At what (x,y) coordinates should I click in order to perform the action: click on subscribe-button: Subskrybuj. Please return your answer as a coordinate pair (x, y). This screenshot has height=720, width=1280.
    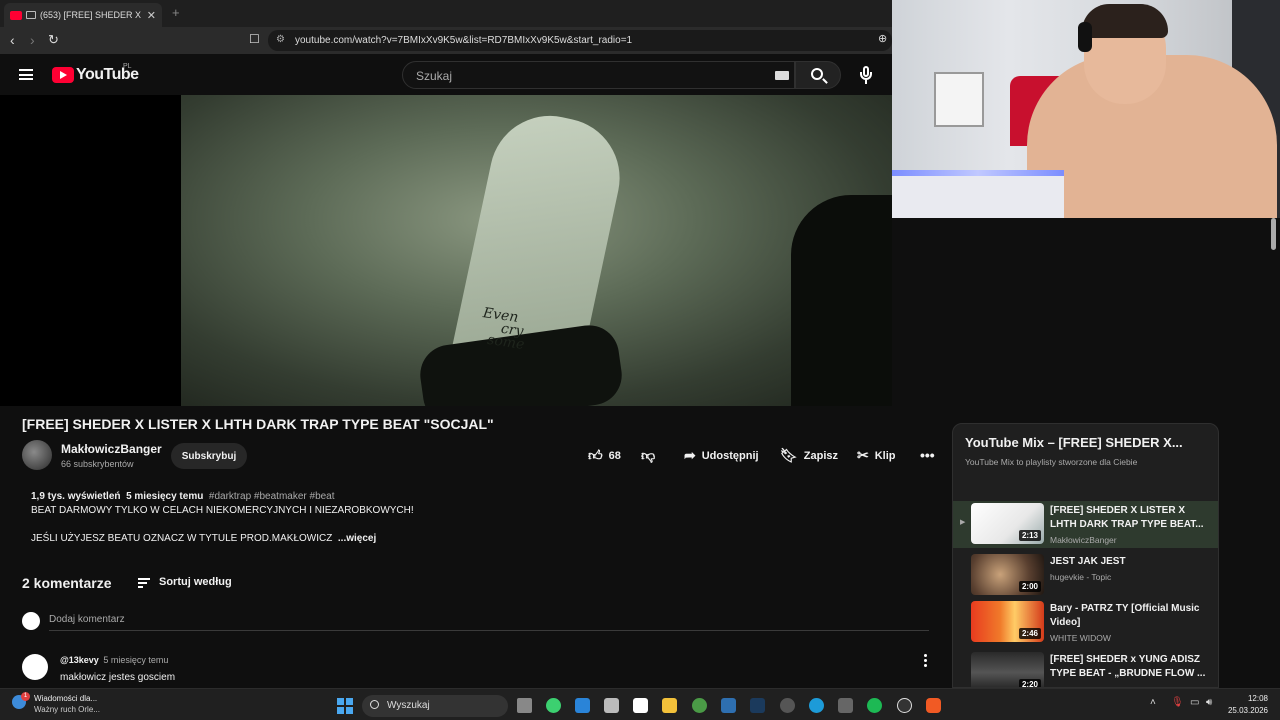
    Looking at the image, I should click on (209, 456).